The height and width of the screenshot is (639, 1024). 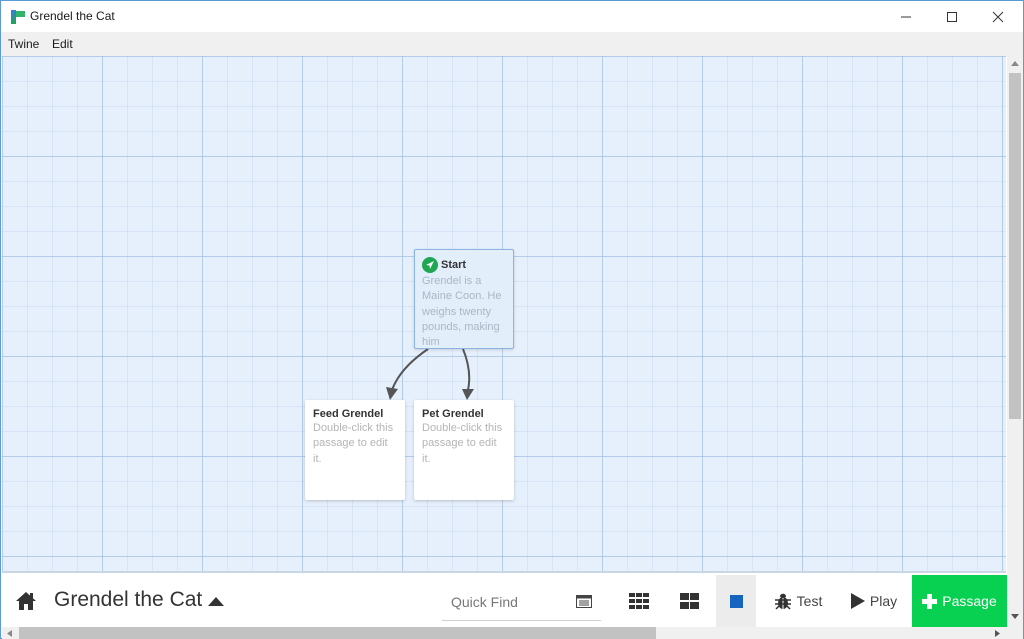 I want to click on scroll-down-icon, so click(x=1015, y=616).